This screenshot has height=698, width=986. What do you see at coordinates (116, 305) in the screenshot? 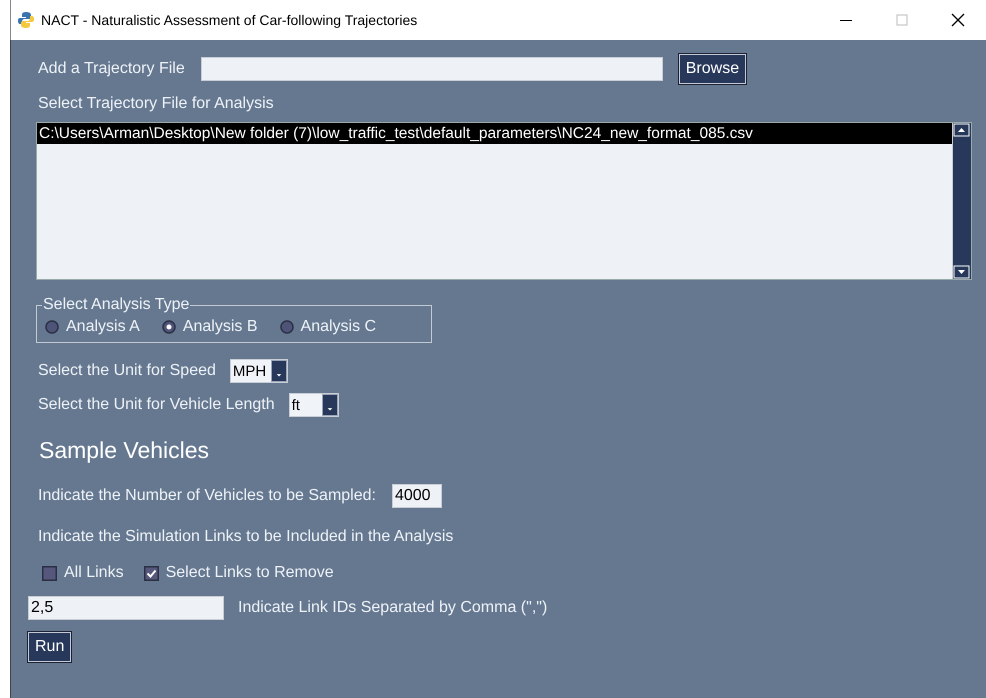
I see `group-title: Select Analysis Type` at bounding box center [116, 305].